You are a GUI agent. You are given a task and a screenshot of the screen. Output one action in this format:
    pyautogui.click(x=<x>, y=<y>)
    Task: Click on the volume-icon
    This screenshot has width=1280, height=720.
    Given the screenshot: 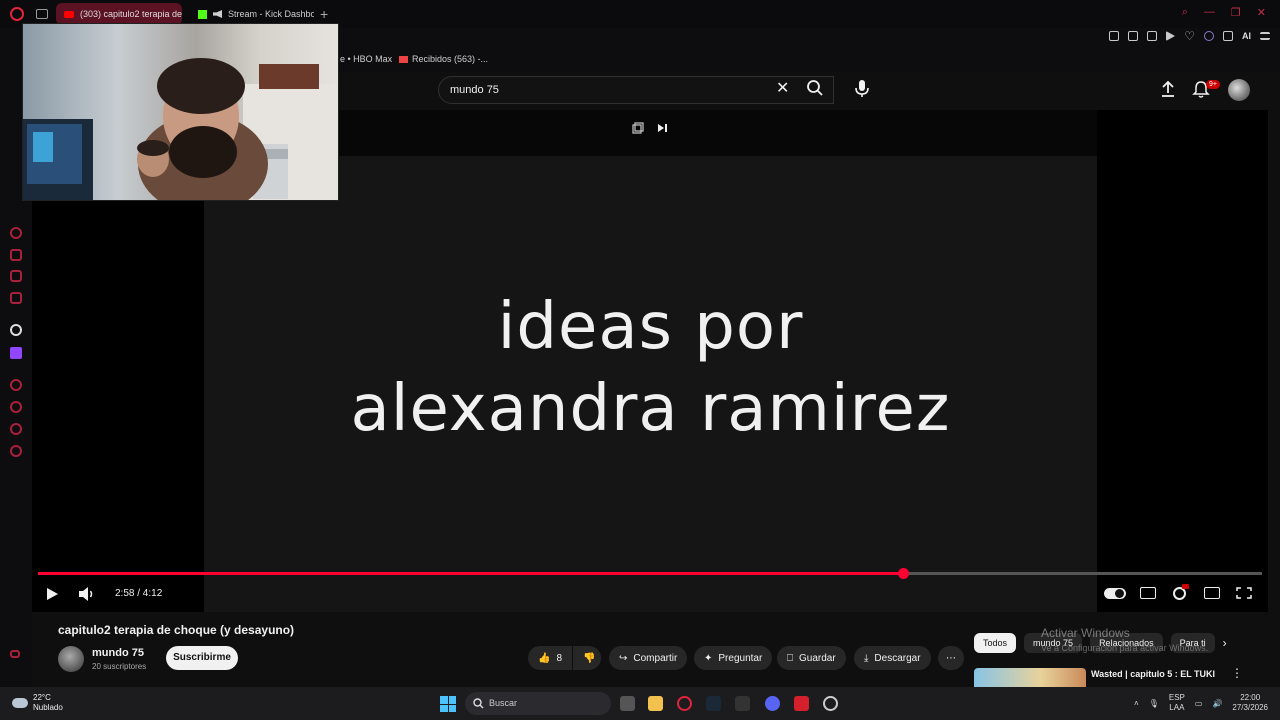 What is the action you would take?
    pyautogui.click(x=87, y=594)
    